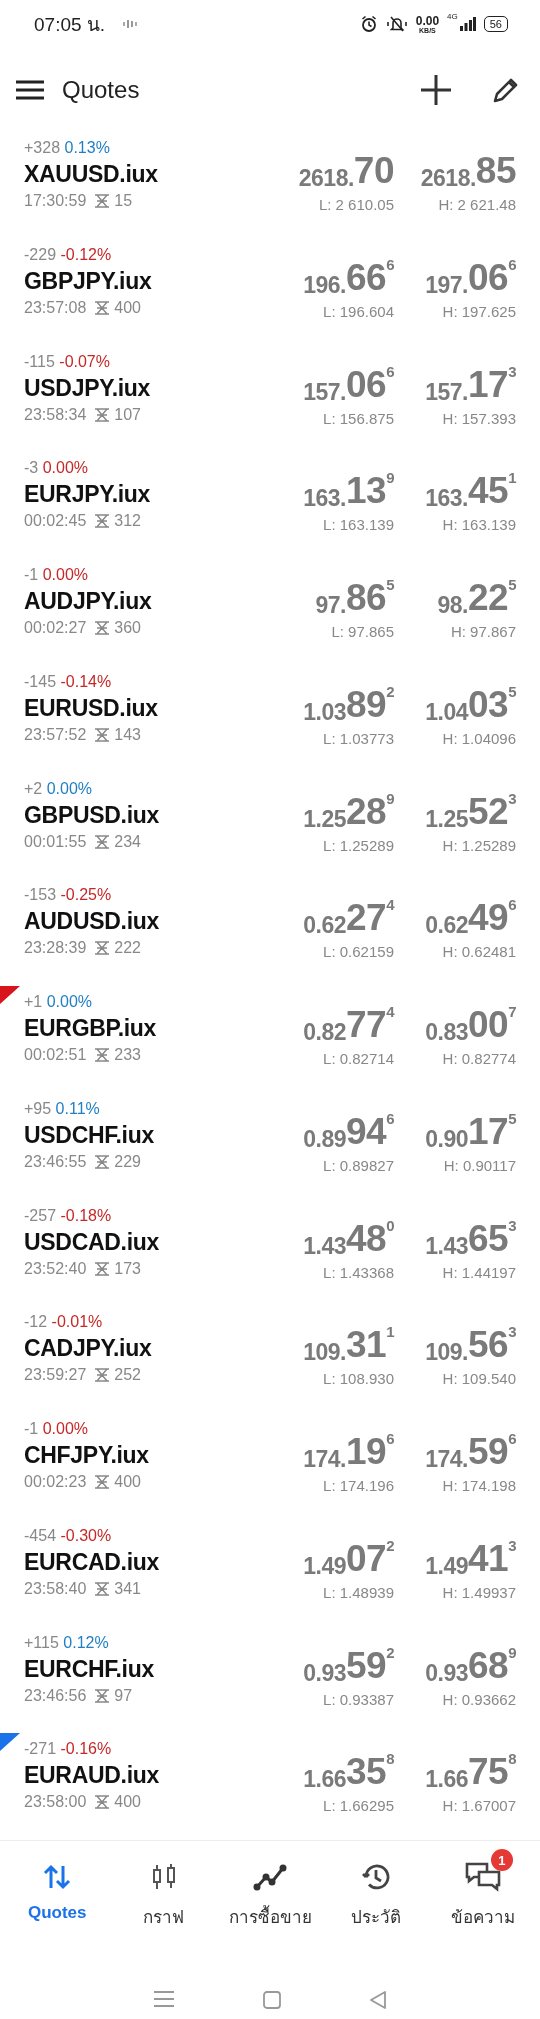 Image resolution: width=540 pixels, height=2019 pixels. Describe the element at coordinates (478, 1058) in the screenshot. I see `high-price: H: 0.82774` at that location.